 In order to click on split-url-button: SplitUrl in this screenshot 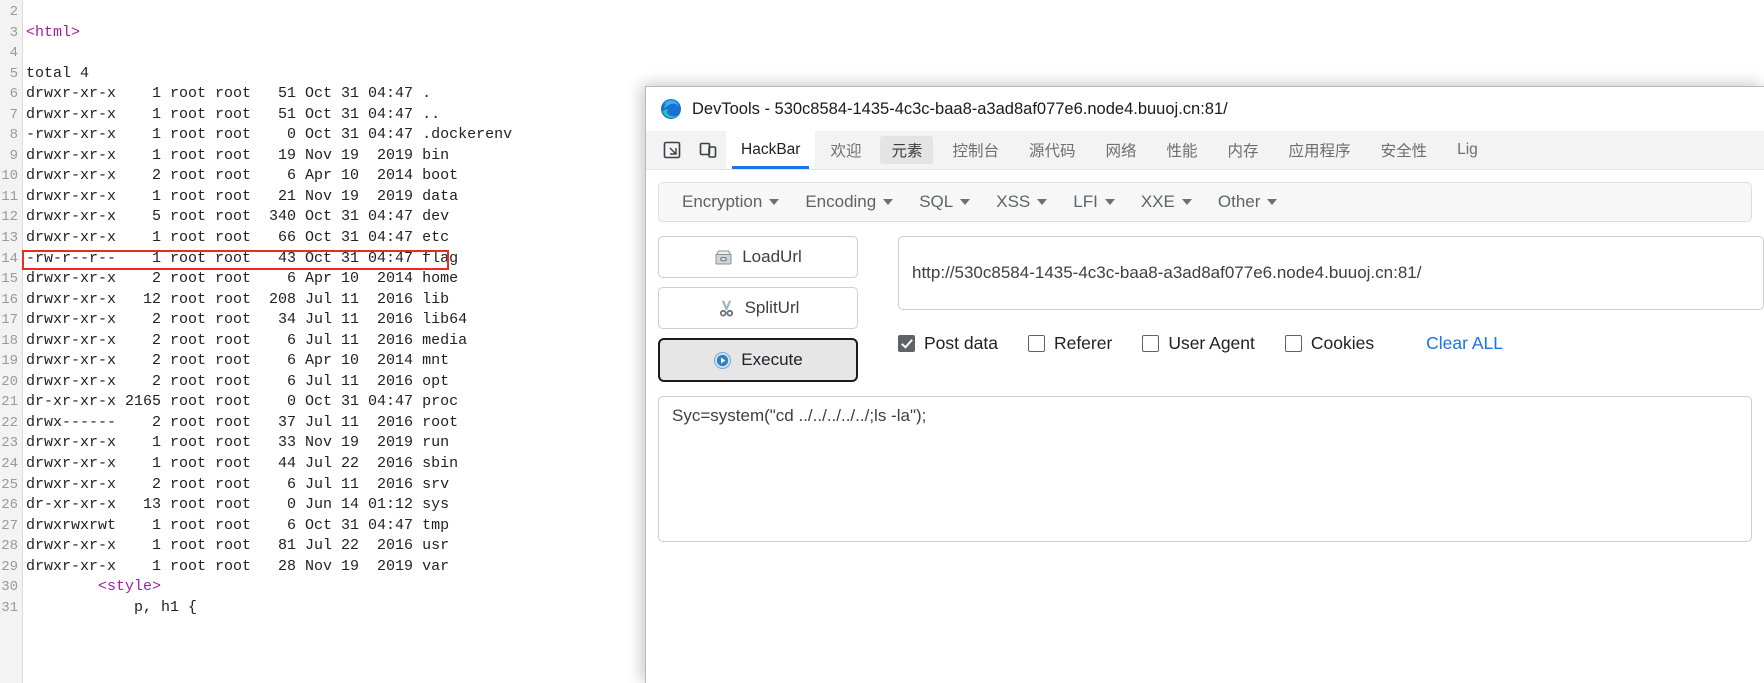, I will do `click(758, 308)`.